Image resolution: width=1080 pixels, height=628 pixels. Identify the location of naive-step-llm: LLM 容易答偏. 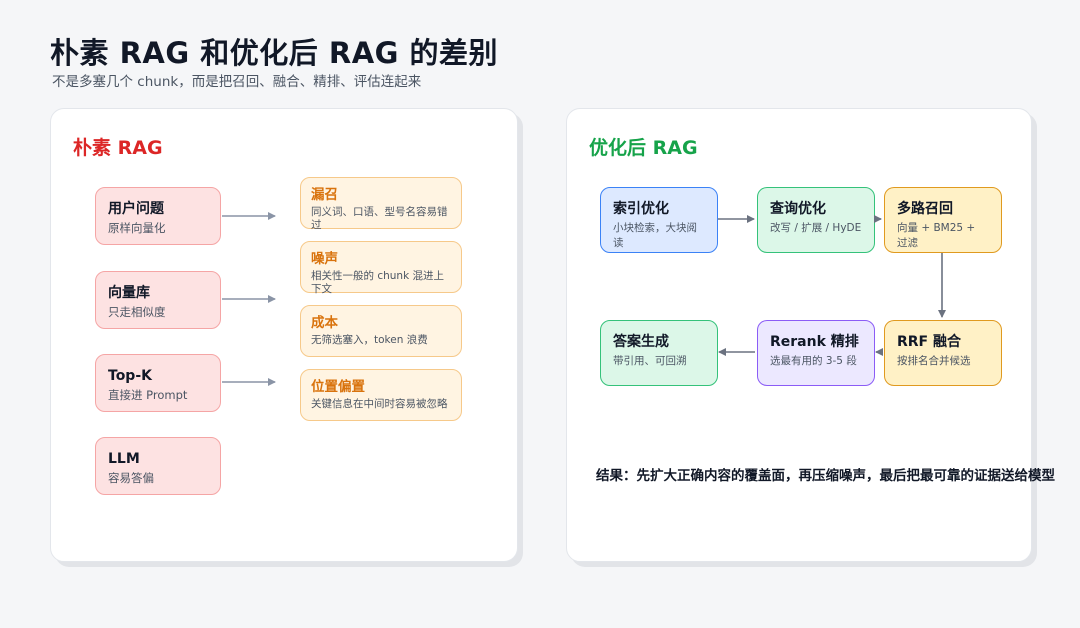
(158, 466).